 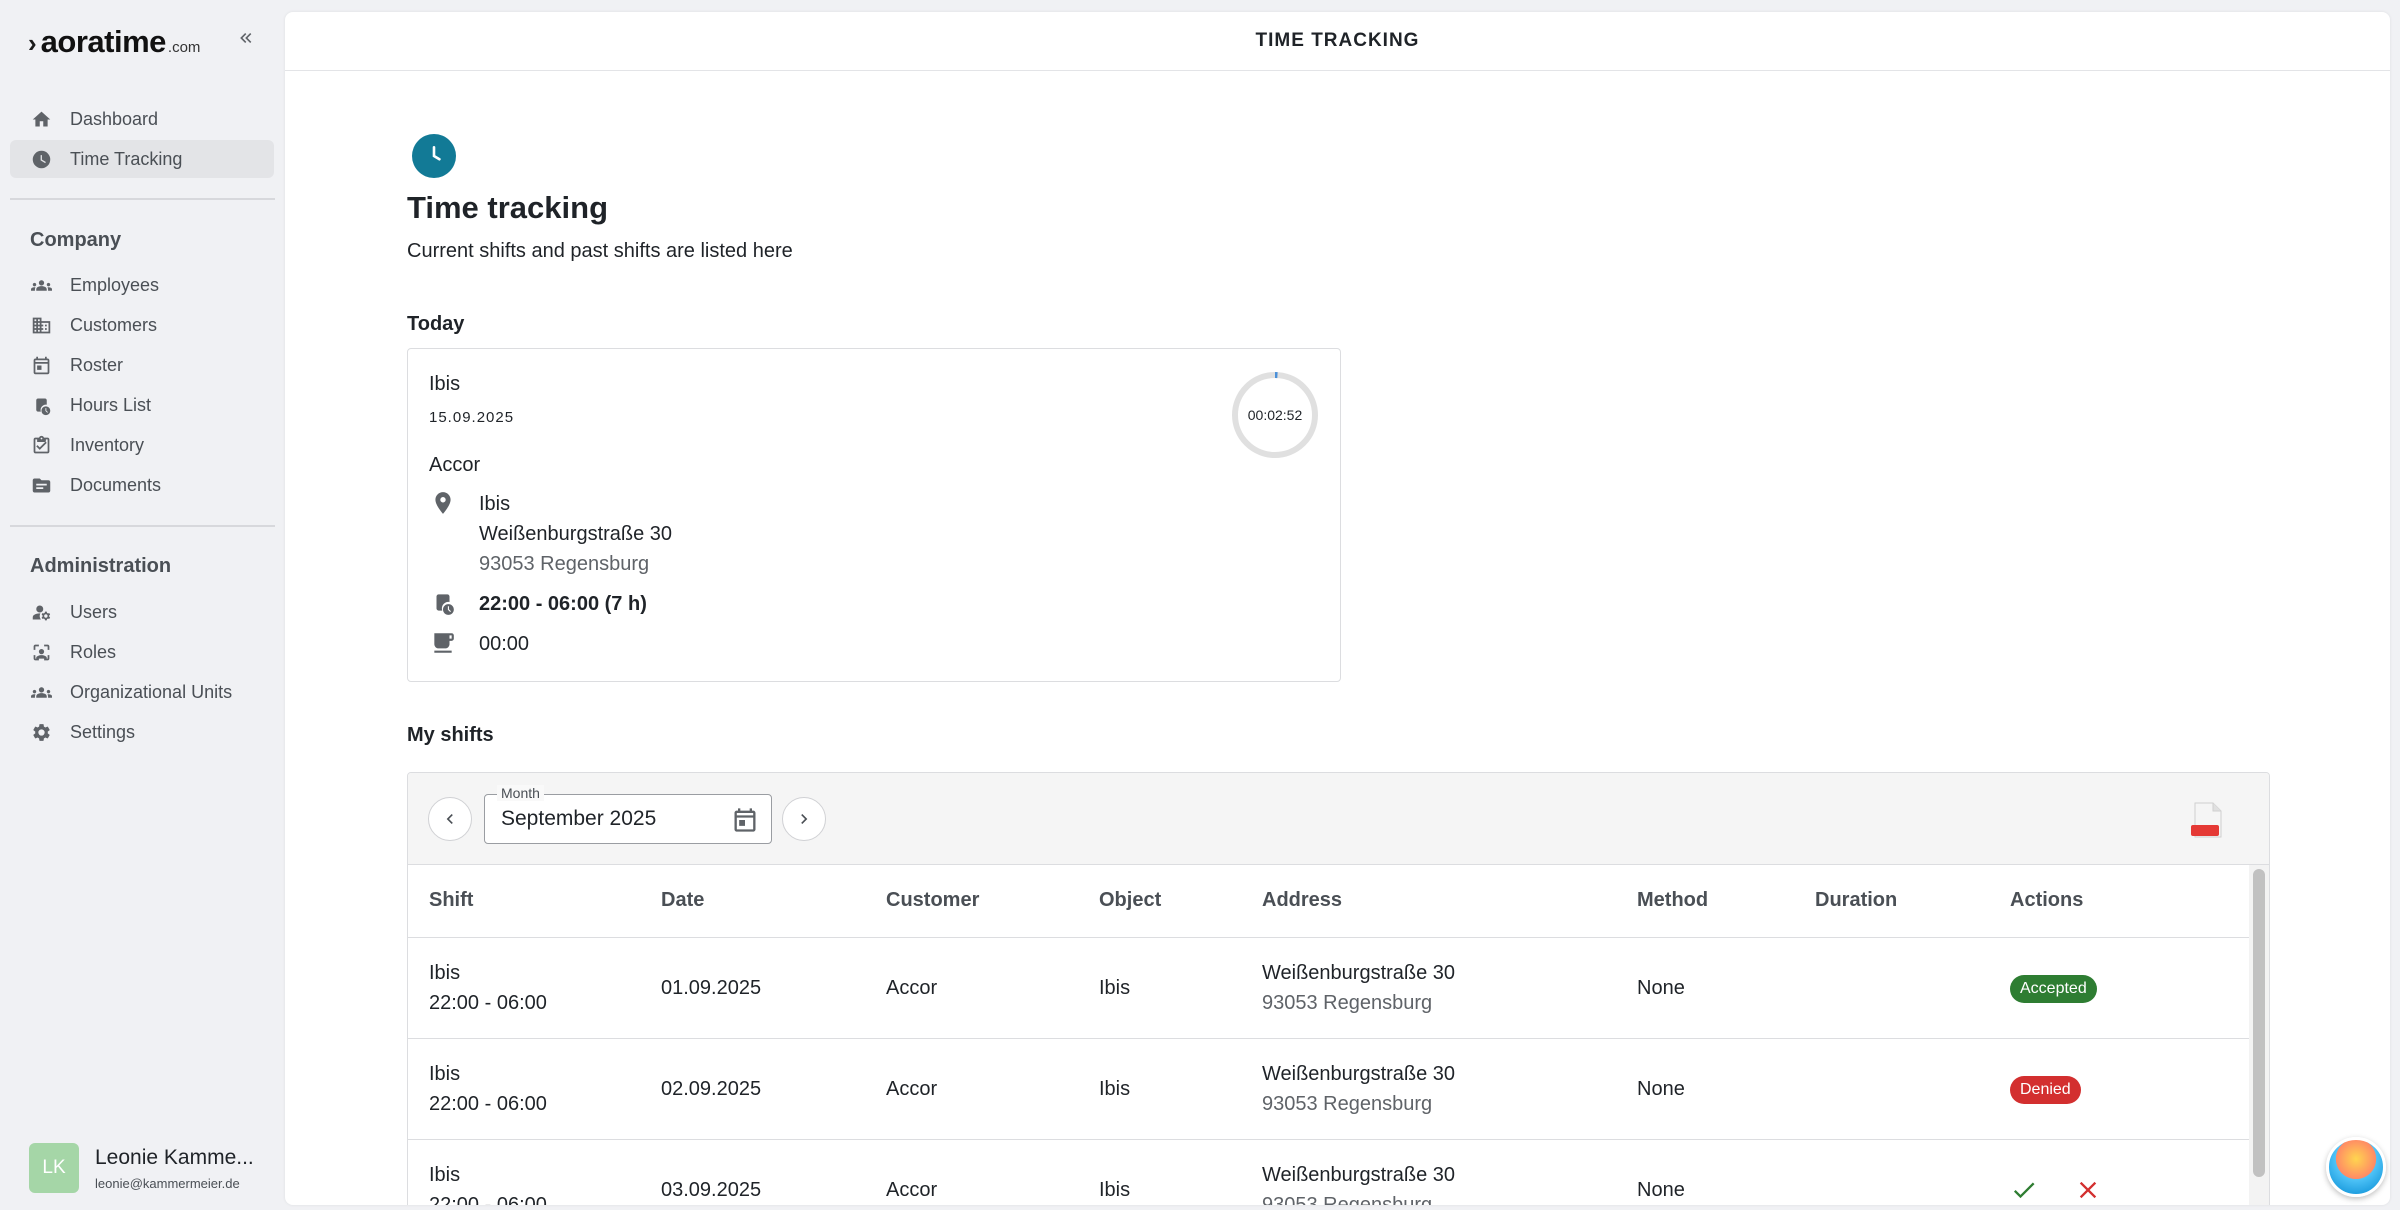 I want to click on deny-close-icon, so click(x=2088, y=1190).